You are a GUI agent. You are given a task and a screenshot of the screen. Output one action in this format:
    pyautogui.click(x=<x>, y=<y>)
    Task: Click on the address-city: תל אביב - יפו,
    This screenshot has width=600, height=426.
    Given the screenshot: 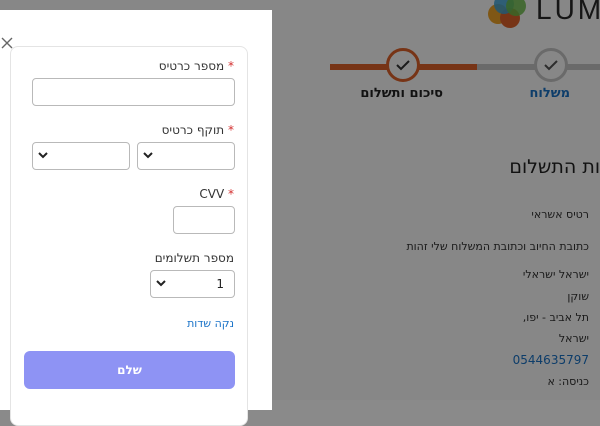 What is the action you would take?
    pyautogui.click(x=555, y=317)
    